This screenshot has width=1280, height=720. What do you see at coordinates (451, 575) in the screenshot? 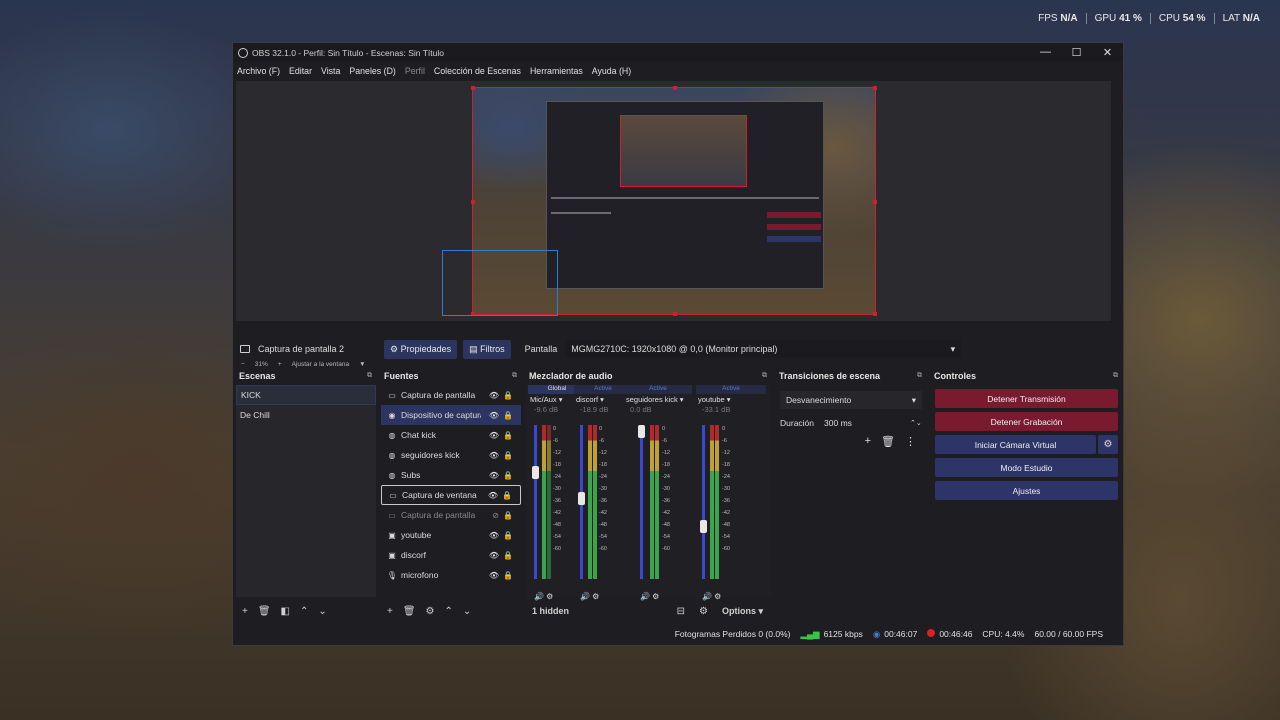
I see `source-item: 🎙 microfono 👁 🔒` at bounding box center [451, 575].